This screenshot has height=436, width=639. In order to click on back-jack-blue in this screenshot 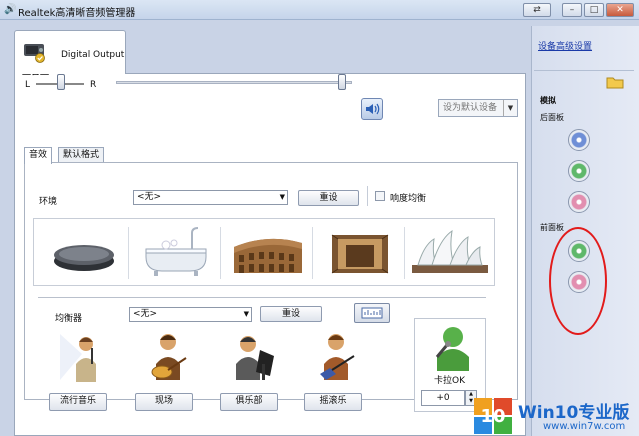, I will do `click(579, 140)`.